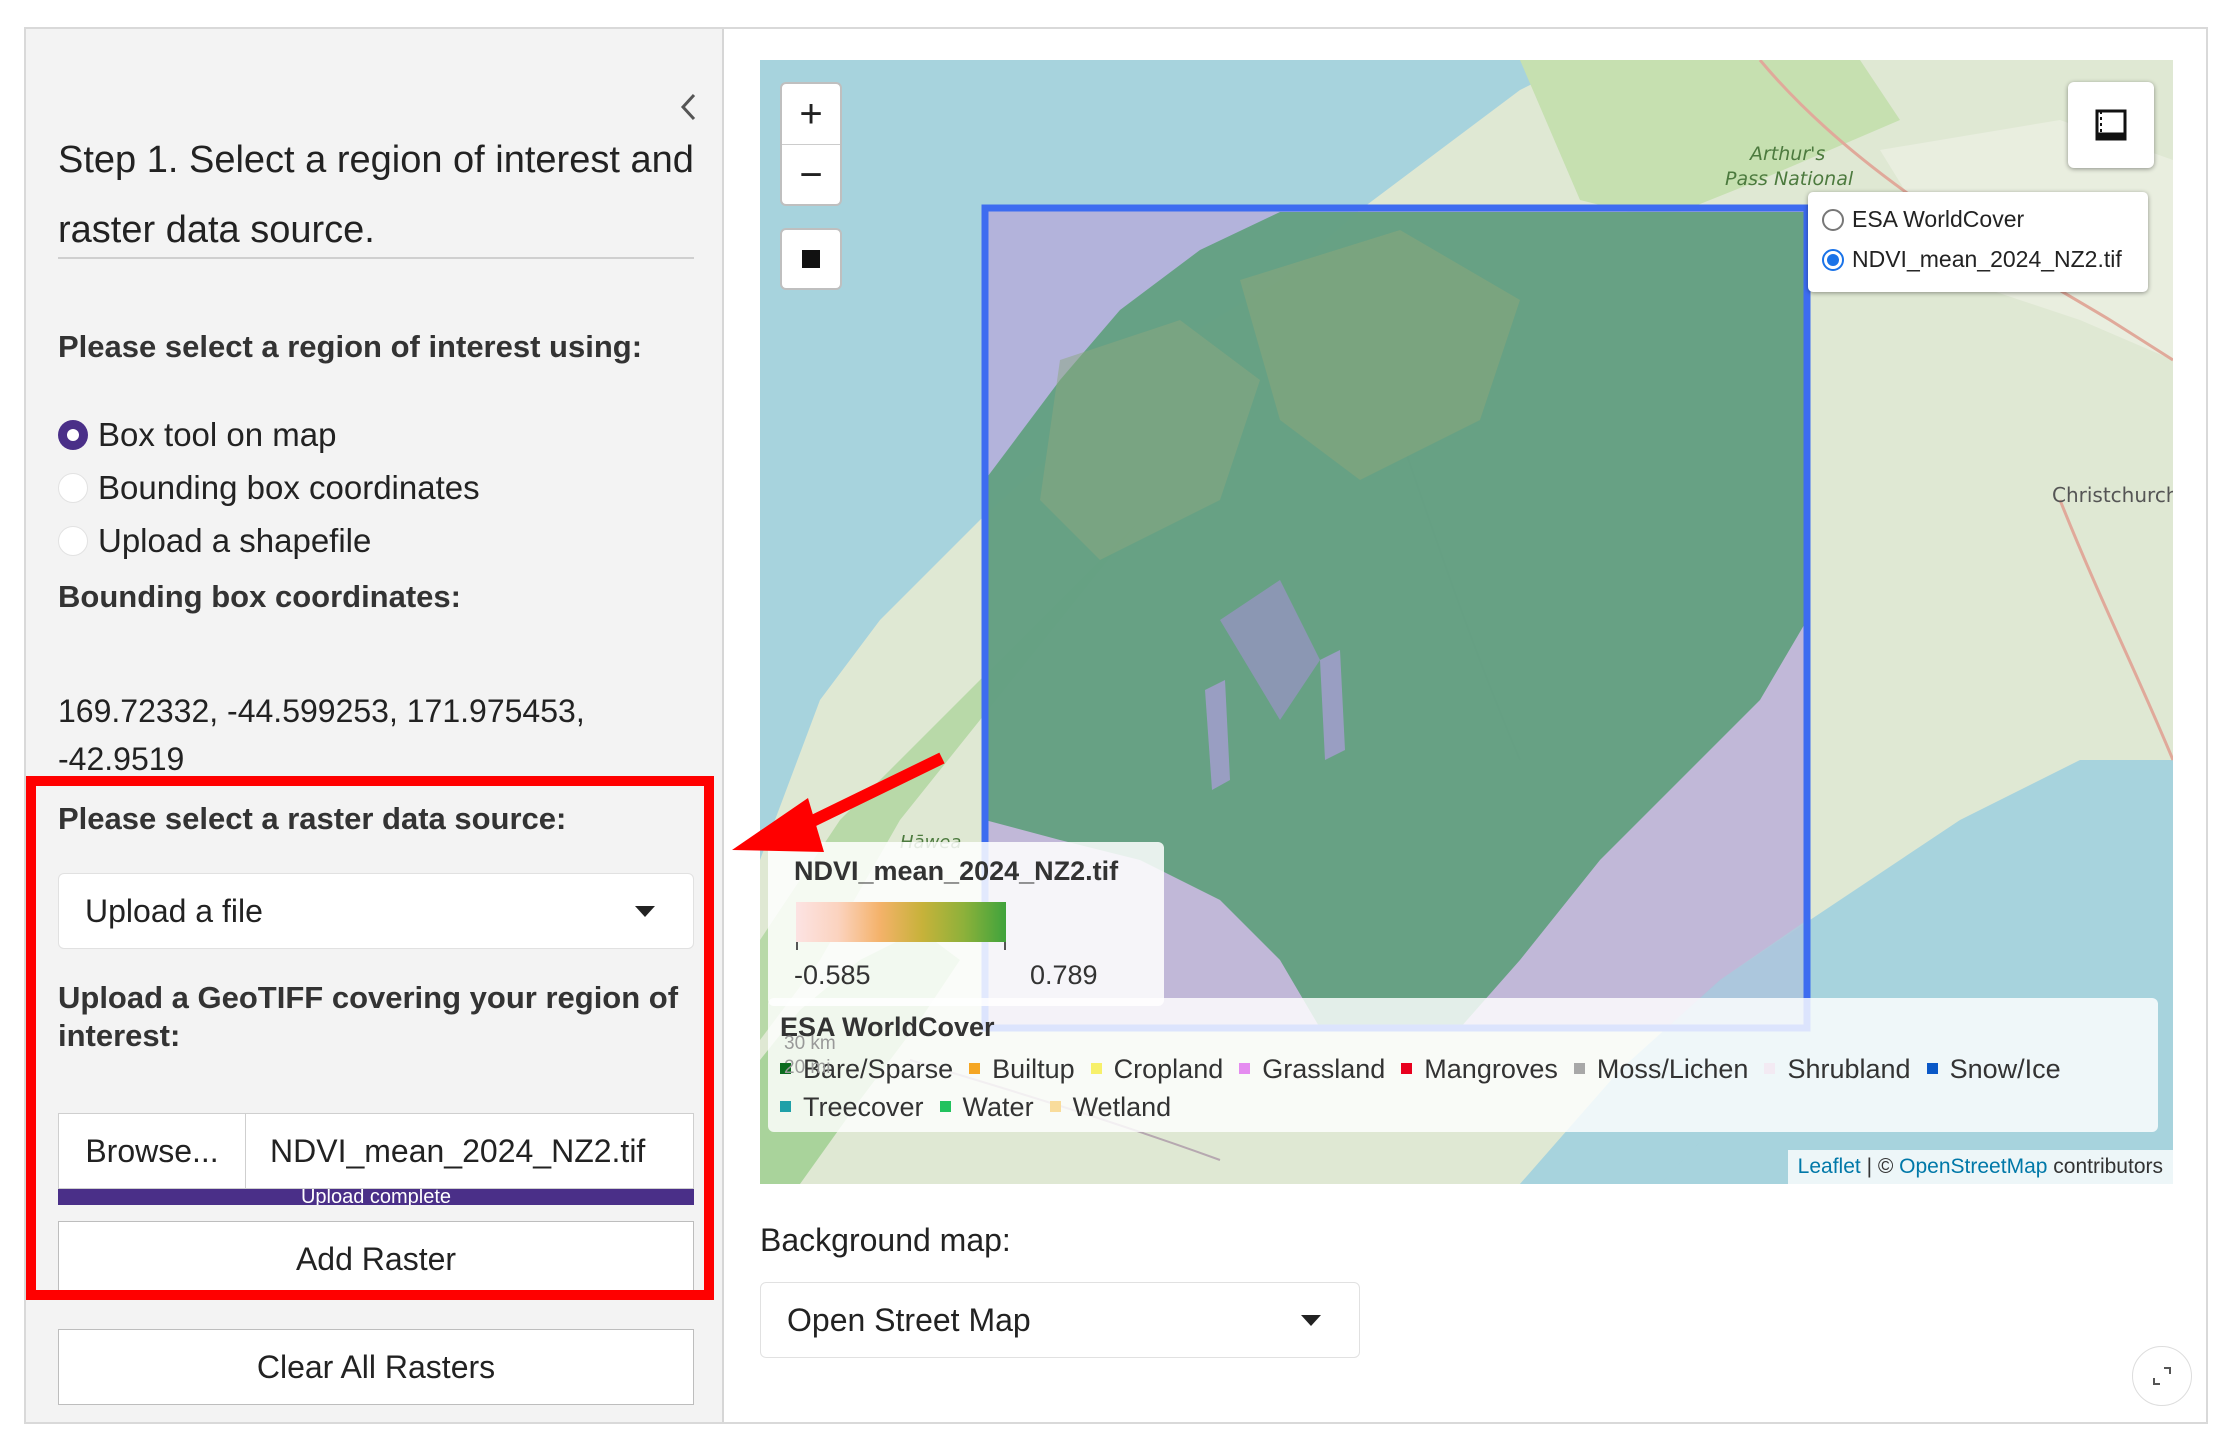  Describe the element at coordinates (1064, 975) in the screenshot. I see `ndvi-max-label: 0.789` at that location.